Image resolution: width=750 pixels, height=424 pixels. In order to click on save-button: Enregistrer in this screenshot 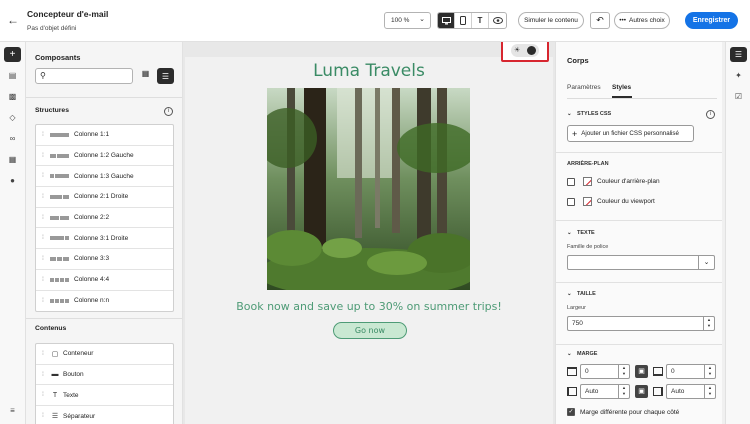, I will do `click(711, 20)`.